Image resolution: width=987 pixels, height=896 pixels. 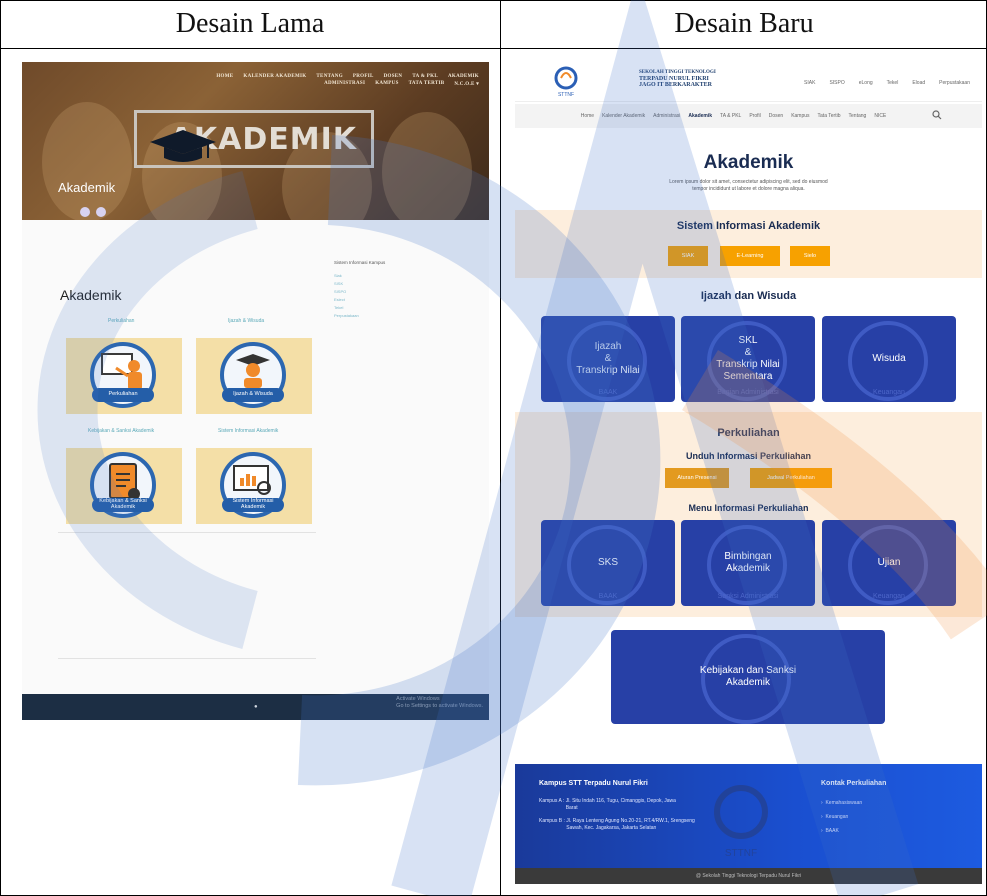 What do you see at coordinates (834, 817) in the screenshot?
I see `footer-link-keuangan: › Keuangan` at bounding box center [834, 817].